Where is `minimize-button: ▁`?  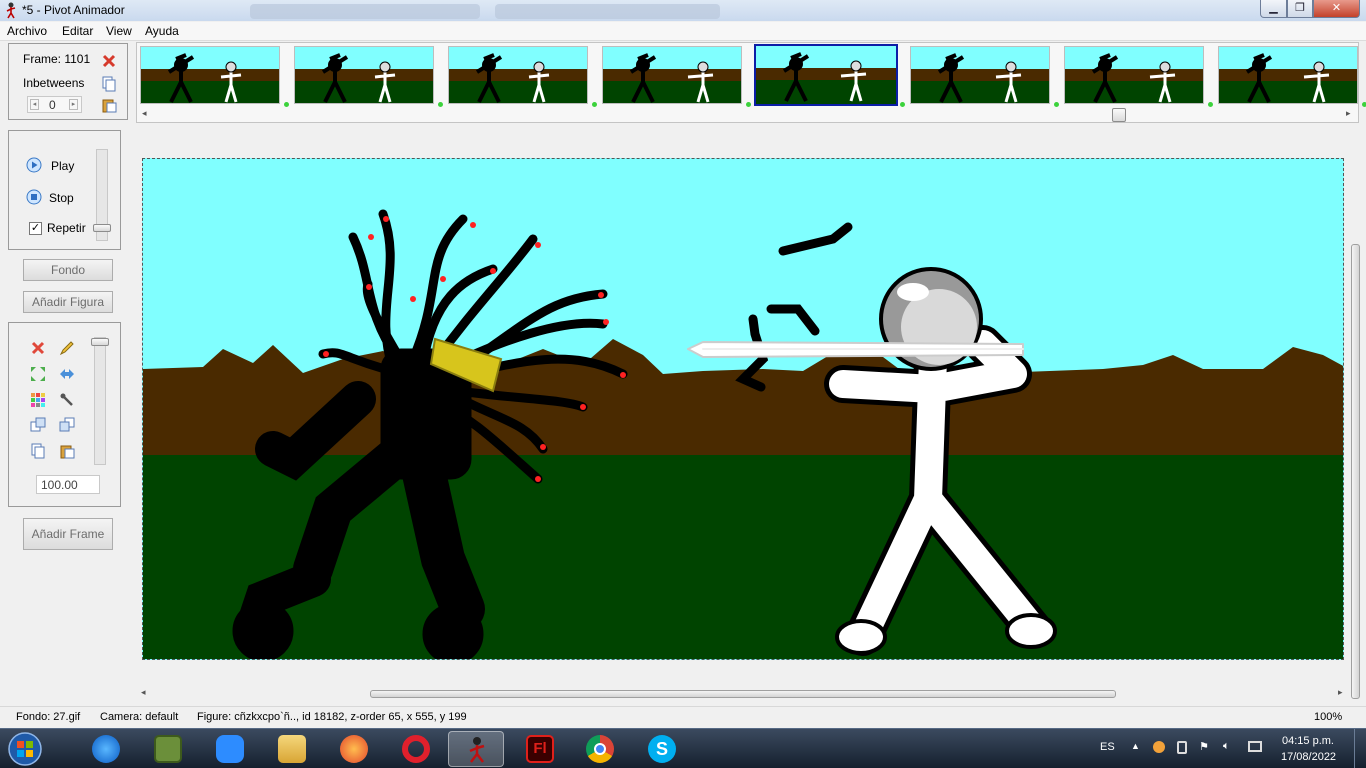 minimize-button: ▁ is located at coordinates (1273, 9).